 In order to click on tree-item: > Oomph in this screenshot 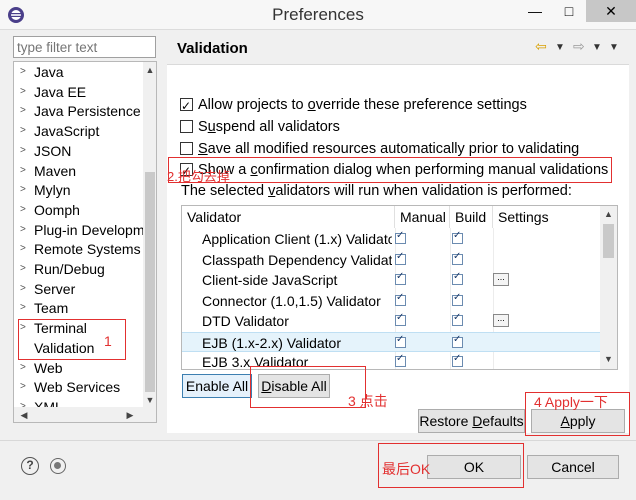, I will do `click(78, 210)`.